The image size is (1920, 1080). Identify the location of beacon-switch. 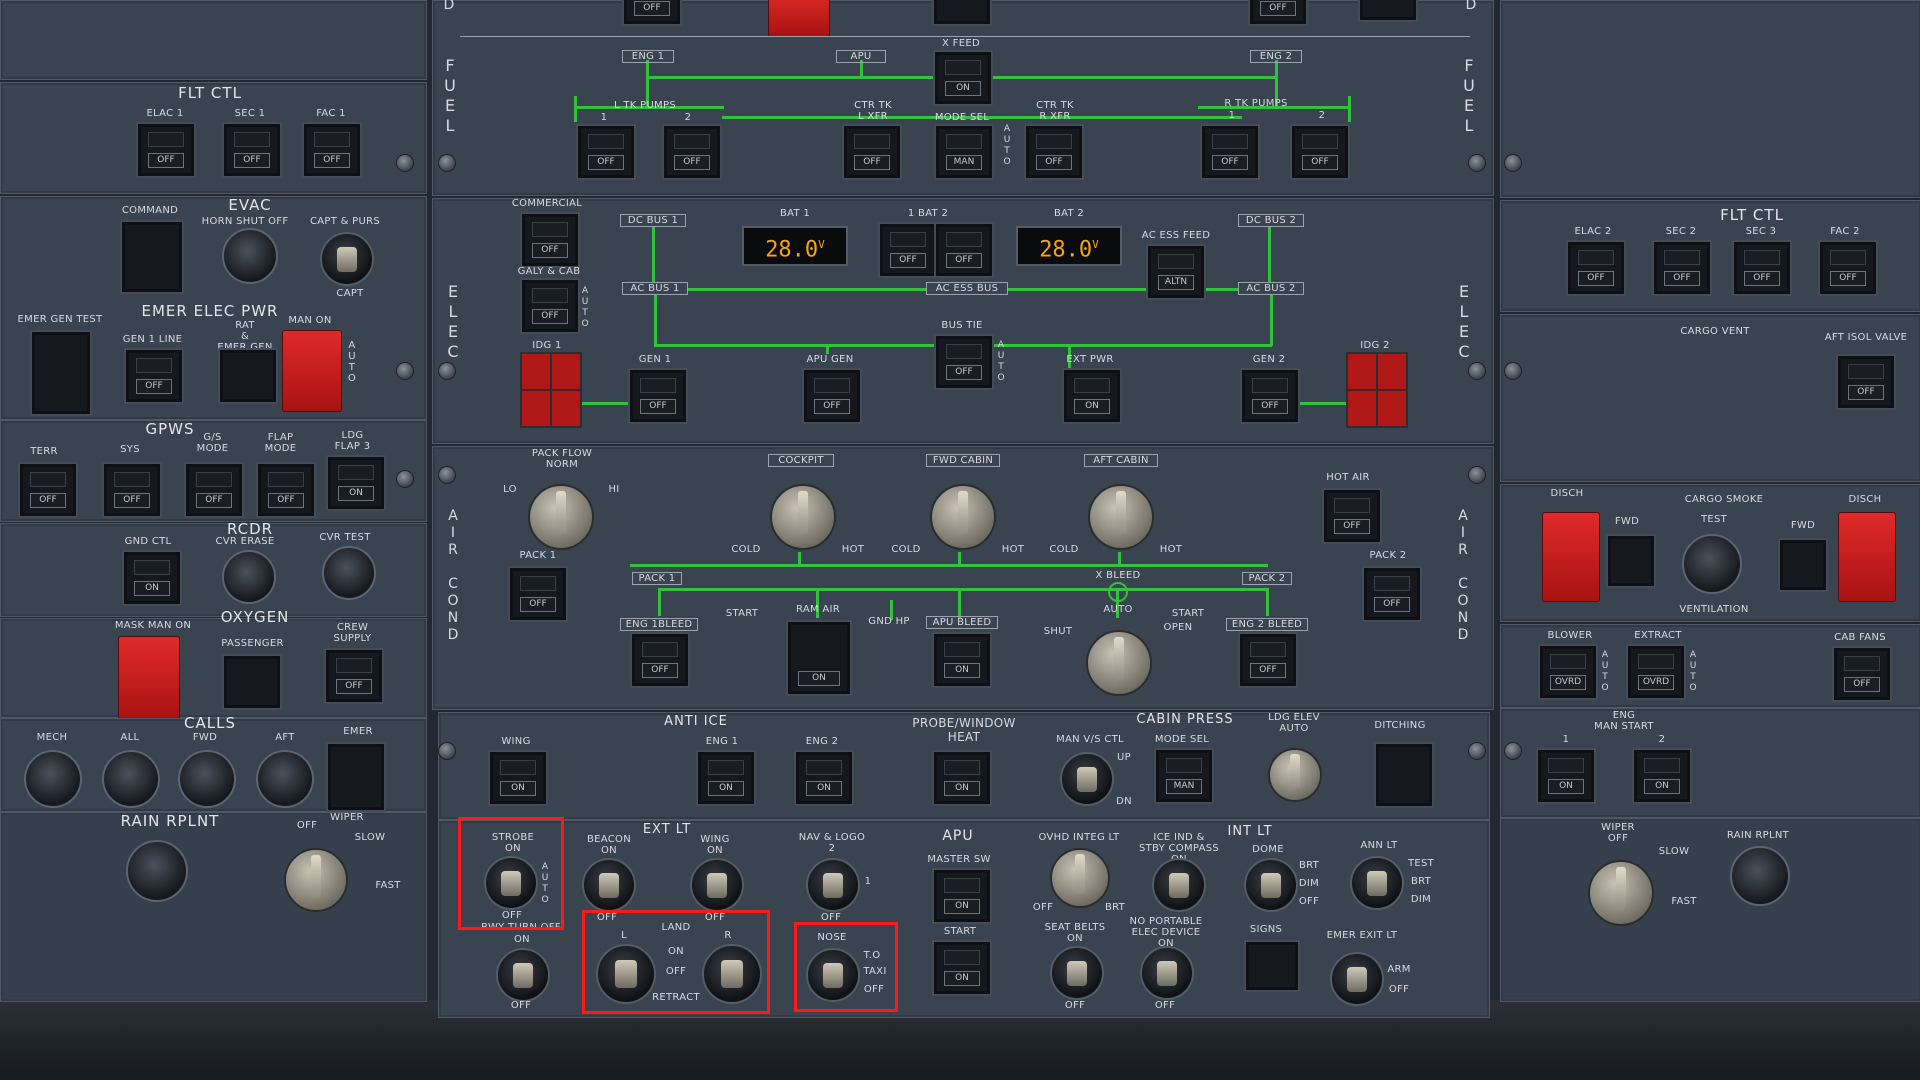
(609, 885).